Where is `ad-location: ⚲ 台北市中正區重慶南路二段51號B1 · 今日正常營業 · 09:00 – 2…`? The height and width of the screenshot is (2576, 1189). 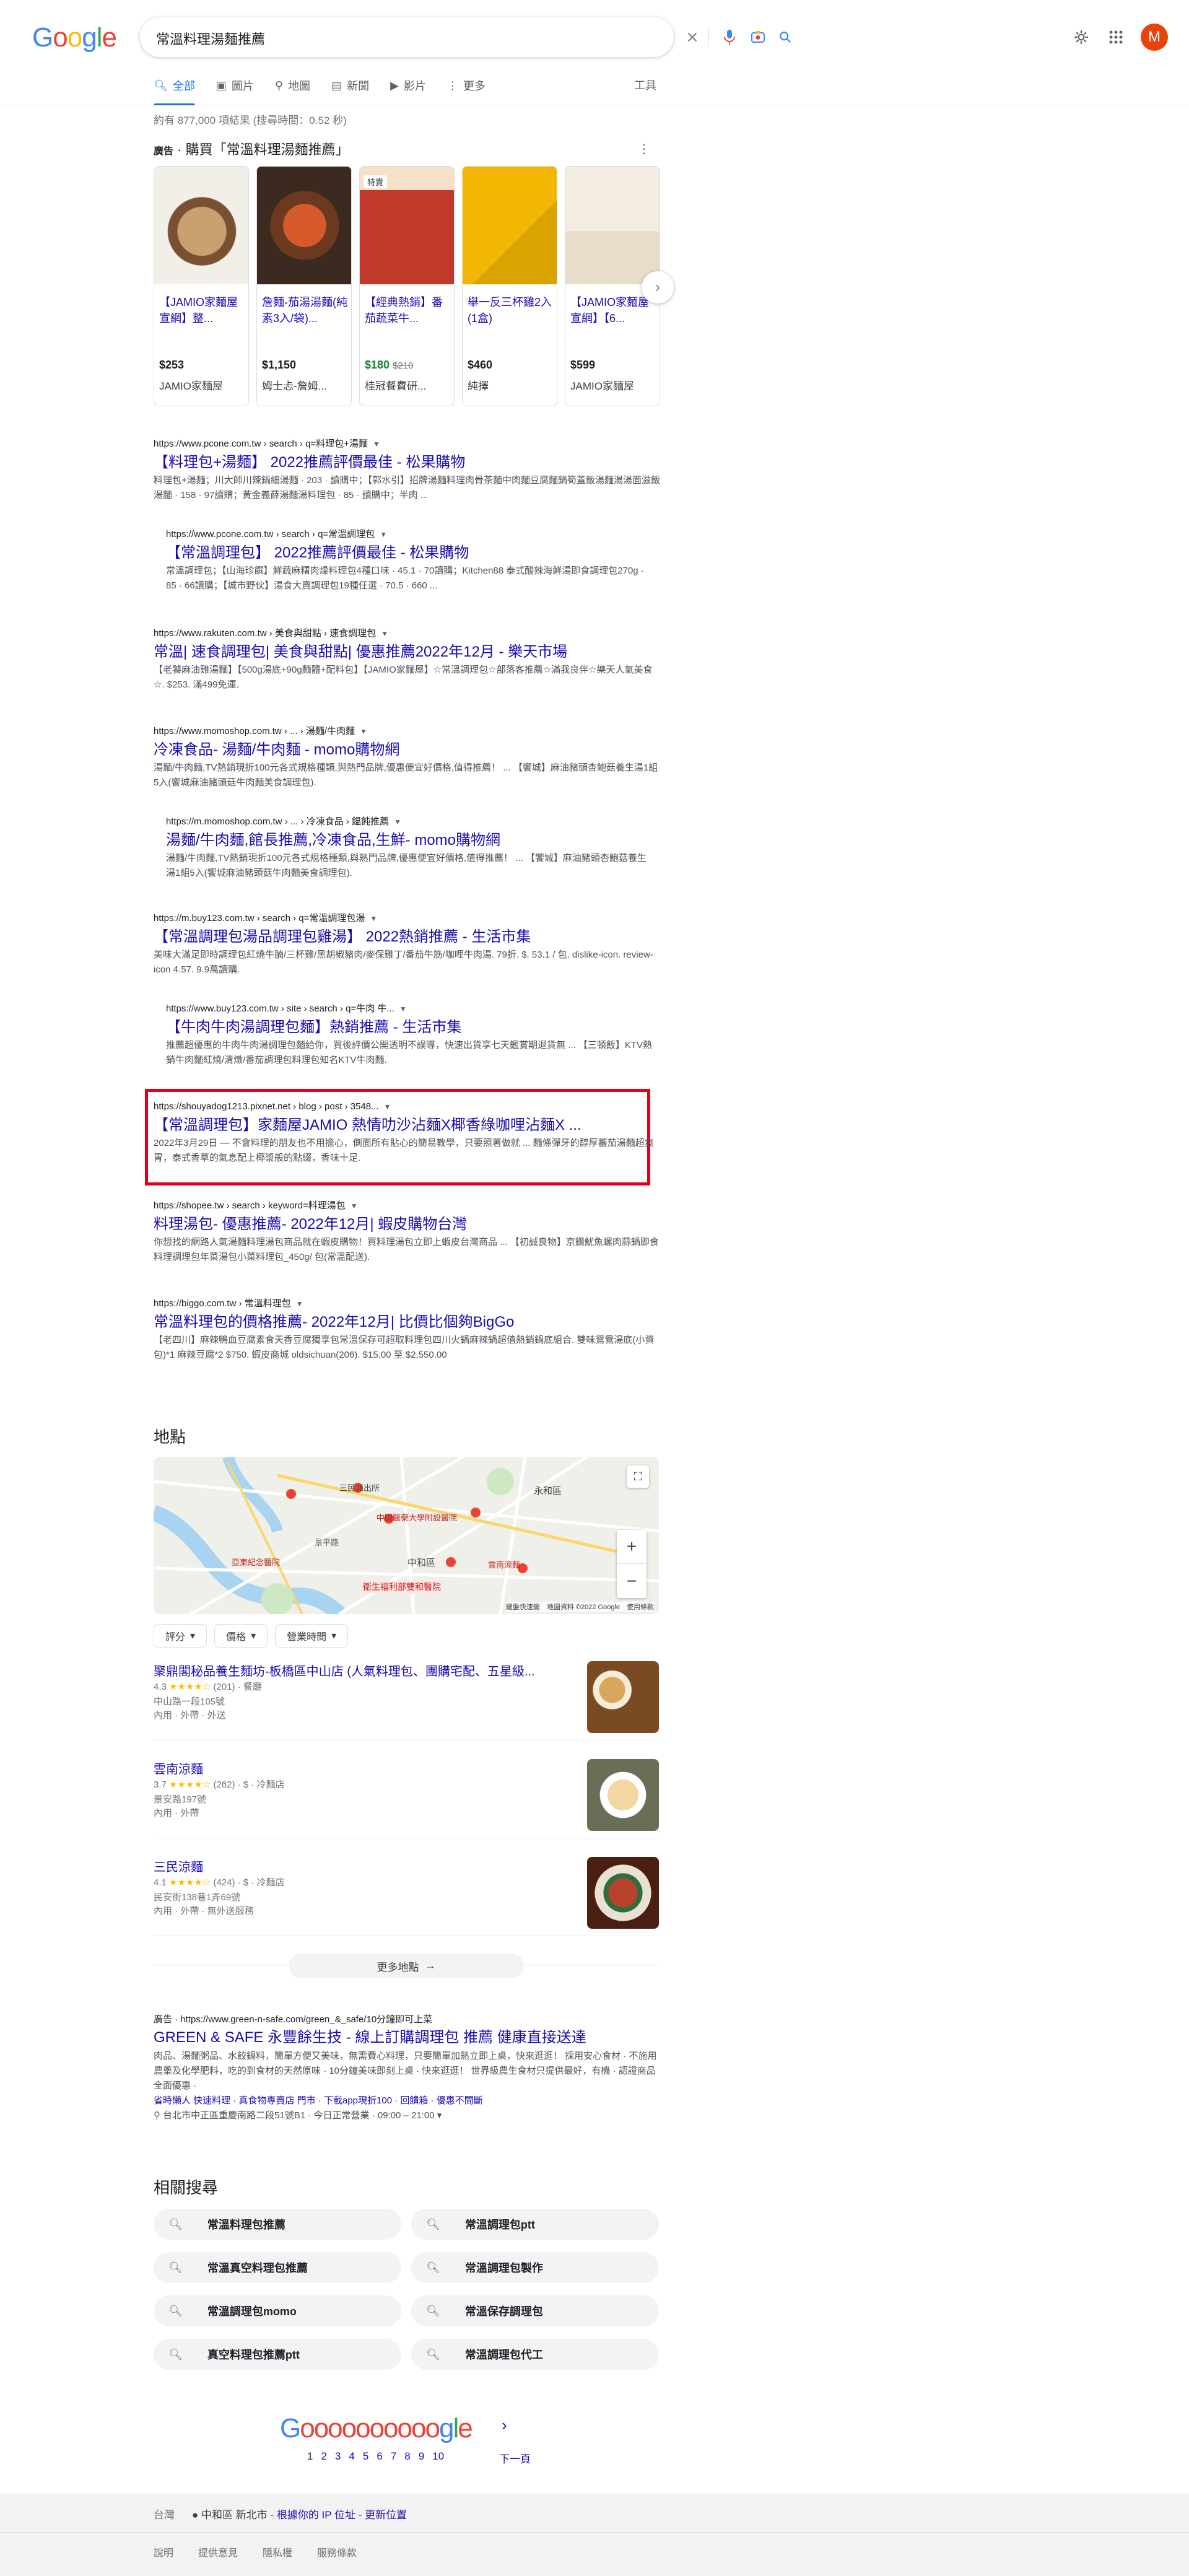 ad-location: ⚲ 台北市中正區重慶南路二段51號B1 · 今日正常營業 · 09:00 – 2… is located at coordinates (406, 2115).